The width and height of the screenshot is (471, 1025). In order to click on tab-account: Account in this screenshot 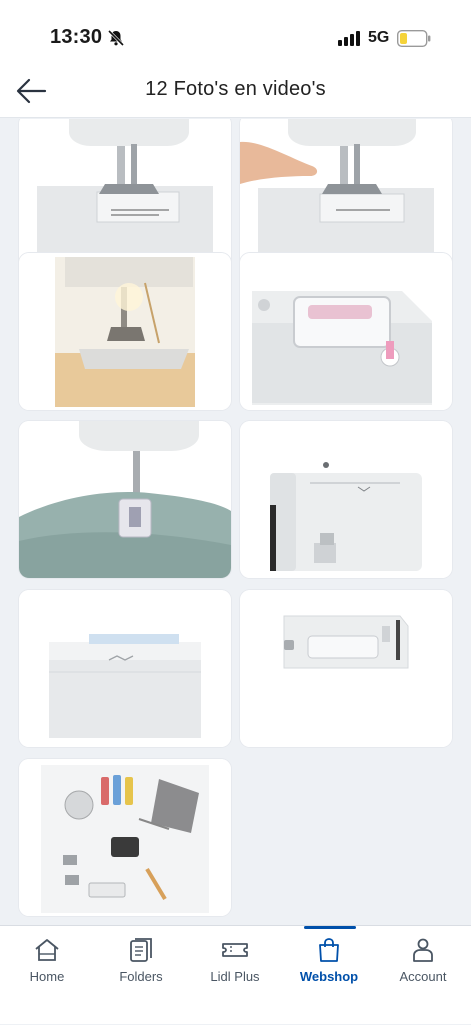, I will do `click(423, 975)`.